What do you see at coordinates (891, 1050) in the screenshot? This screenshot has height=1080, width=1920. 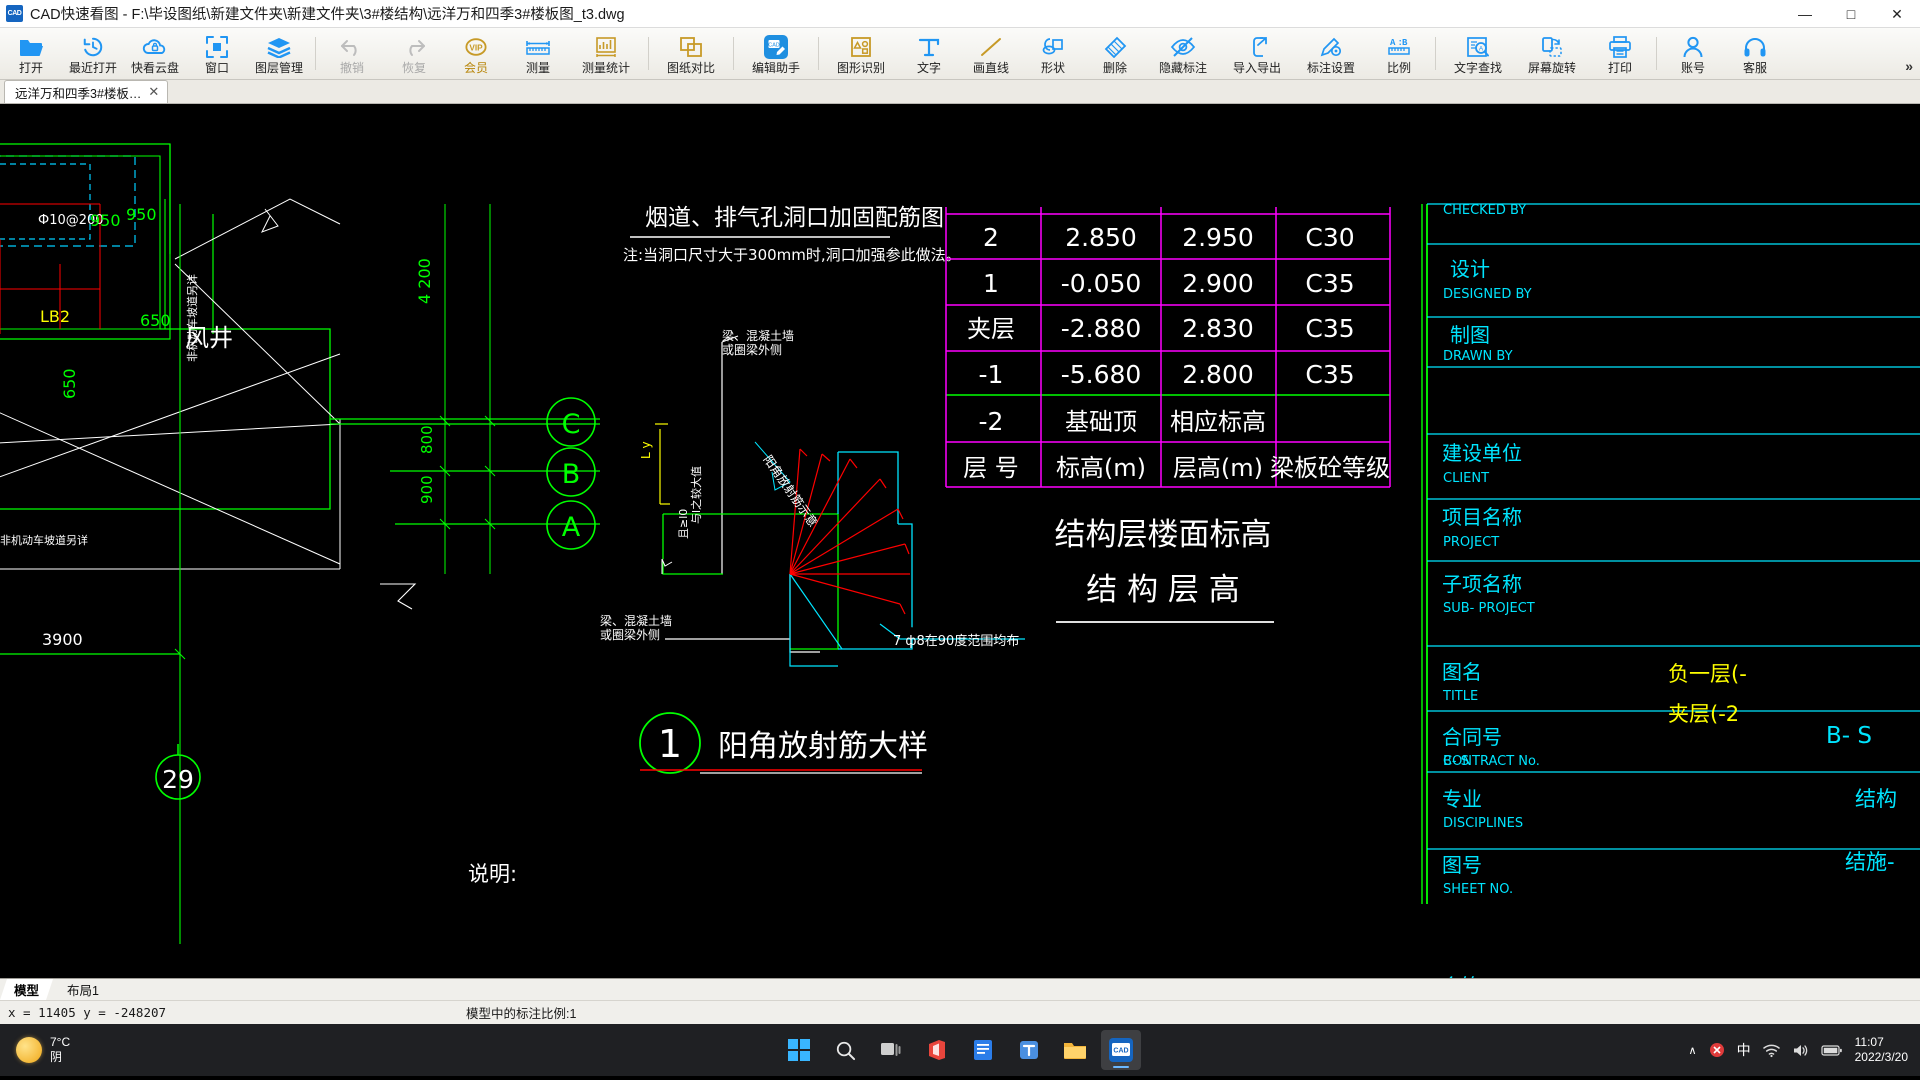 I see `task-view-icon` at bounding box center [891, 1050].